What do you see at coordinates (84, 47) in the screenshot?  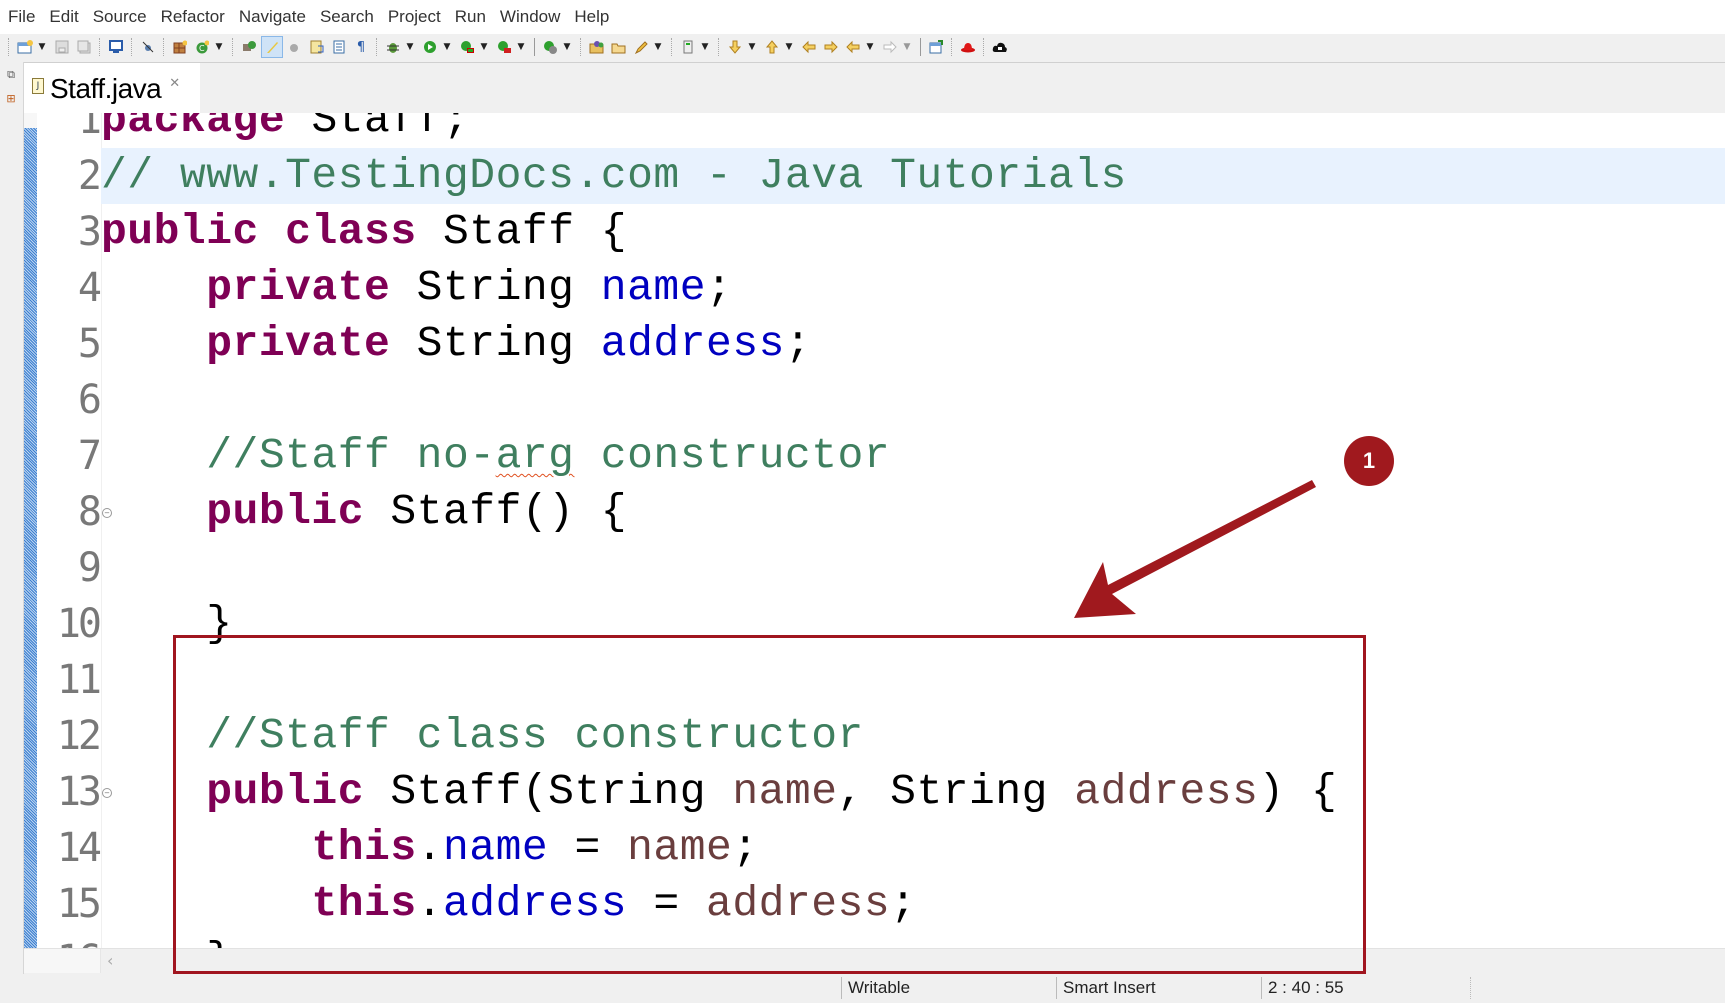 I see `save-all-icon` at bounding box center [84, 47].